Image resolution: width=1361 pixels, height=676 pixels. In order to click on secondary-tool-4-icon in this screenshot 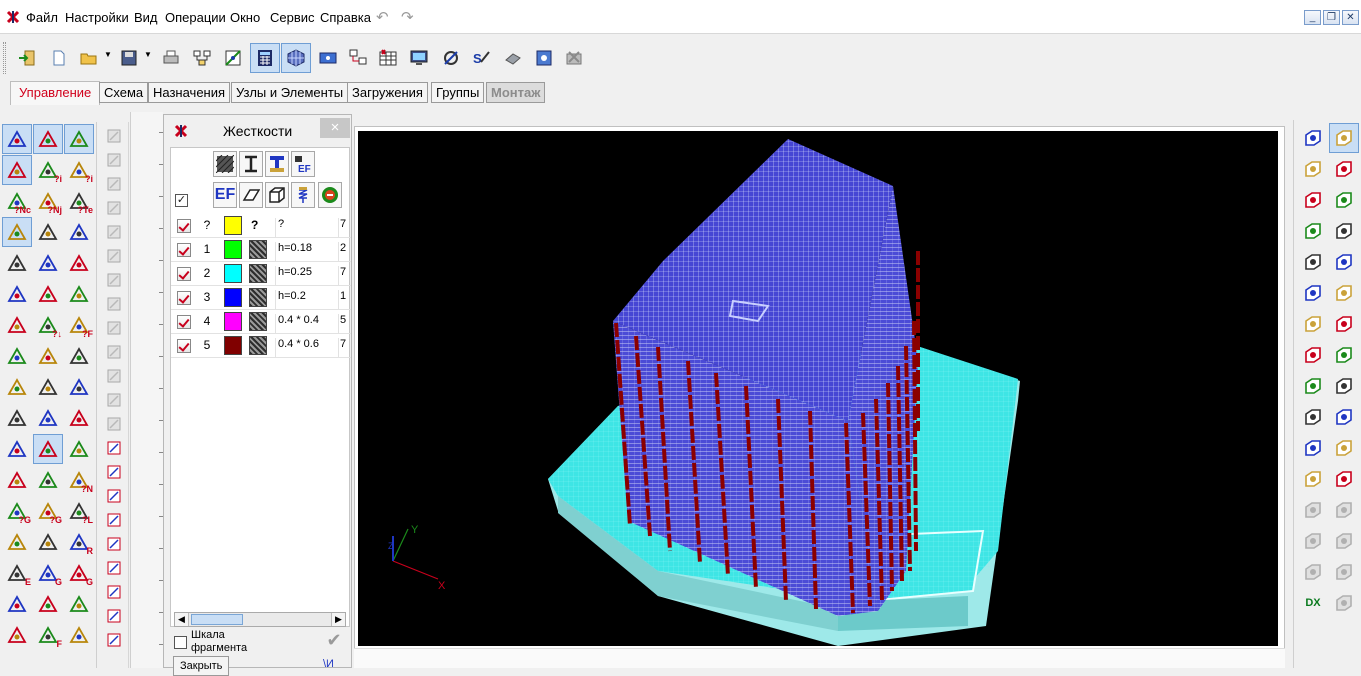, I will do `click(114, 232)`.